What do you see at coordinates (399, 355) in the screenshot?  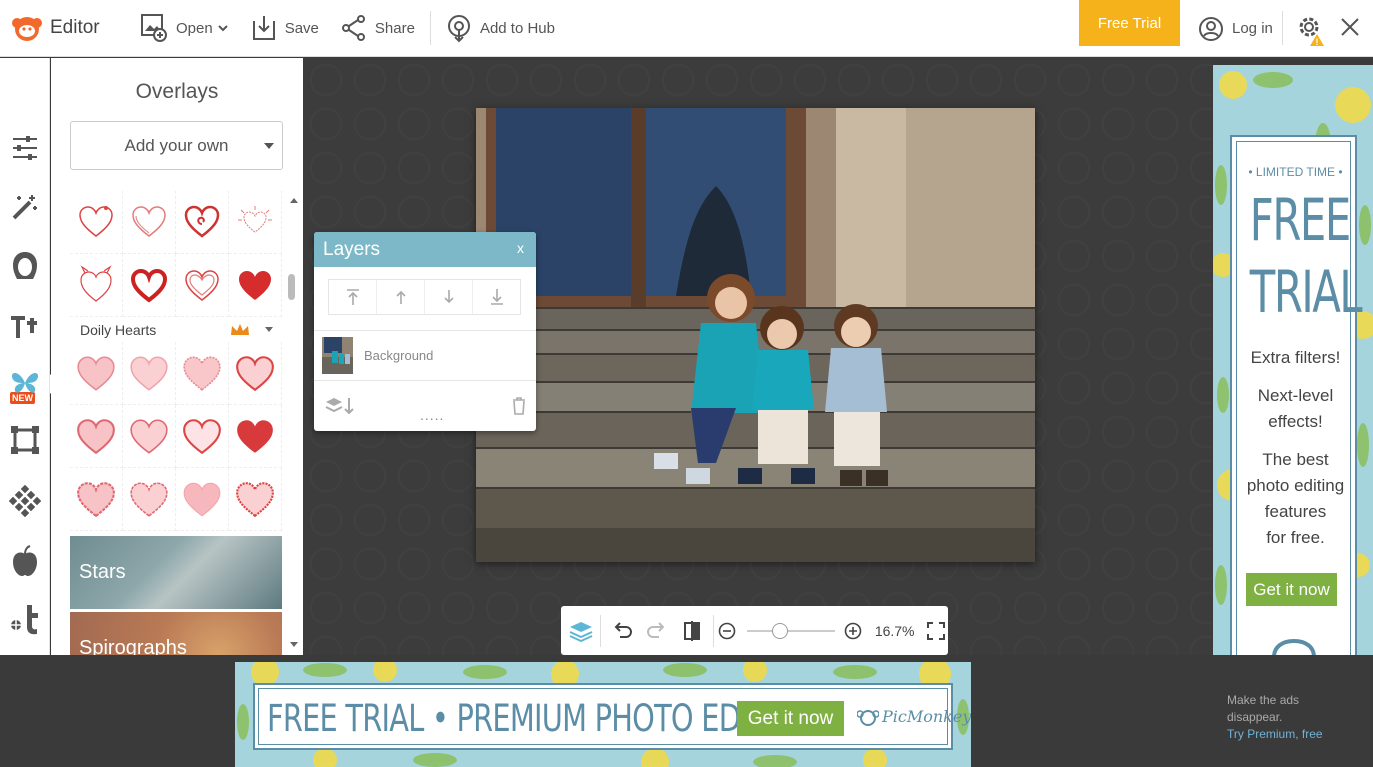 I see `layer-name: Background` at bounding box center [399, 355].